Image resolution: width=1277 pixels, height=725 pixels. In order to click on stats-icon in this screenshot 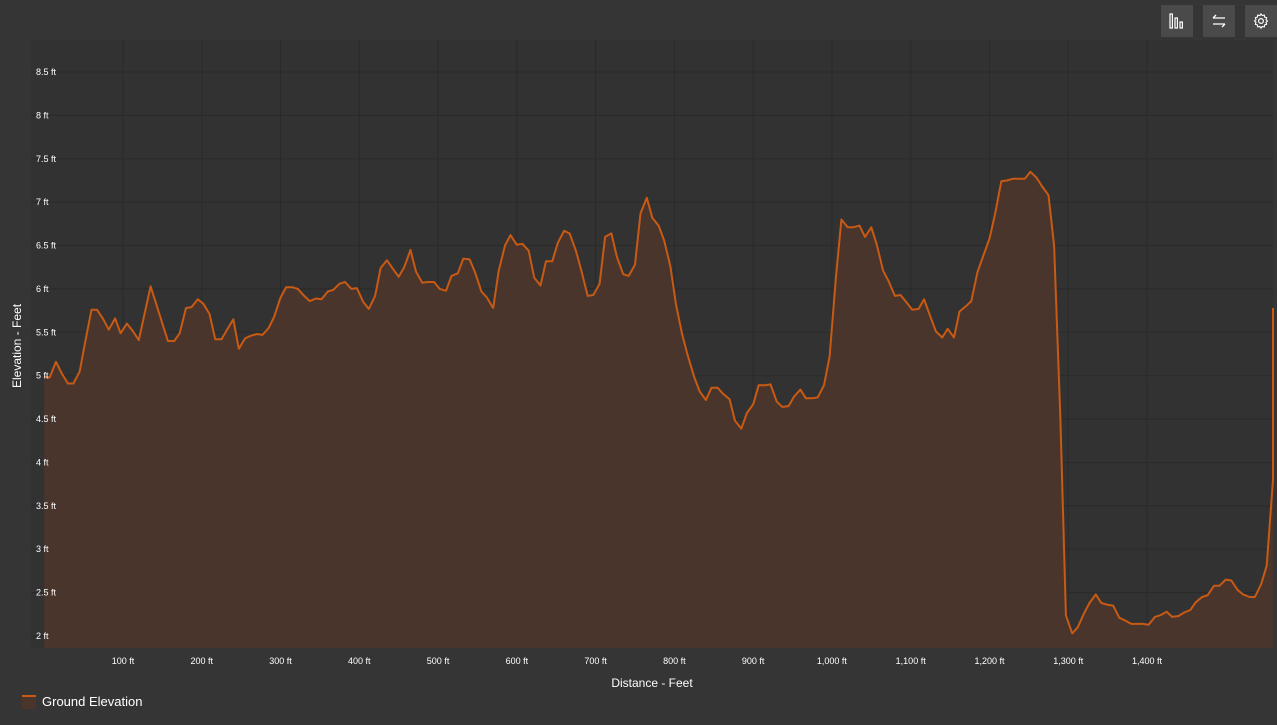, I will do `click(1176, 21)`.